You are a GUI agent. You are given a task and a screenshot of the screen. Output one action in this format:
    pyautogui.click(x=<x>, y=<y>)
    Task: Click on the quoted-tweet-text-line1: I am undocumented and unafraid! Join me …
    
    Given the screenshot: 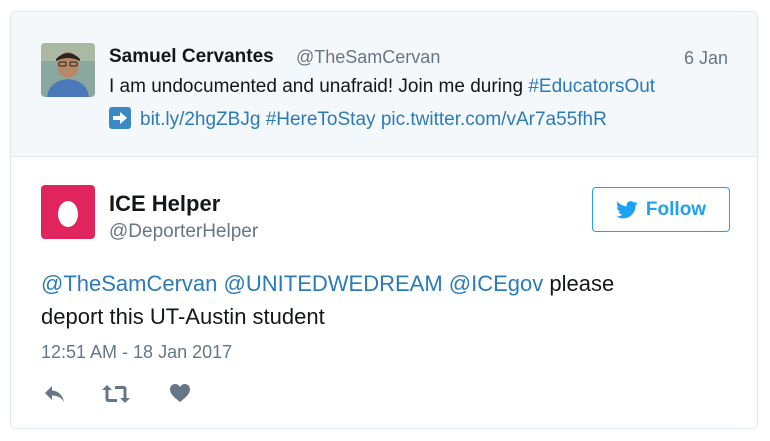 What is the action you would take?
    pyautogui.click(x=382, y=87)
    